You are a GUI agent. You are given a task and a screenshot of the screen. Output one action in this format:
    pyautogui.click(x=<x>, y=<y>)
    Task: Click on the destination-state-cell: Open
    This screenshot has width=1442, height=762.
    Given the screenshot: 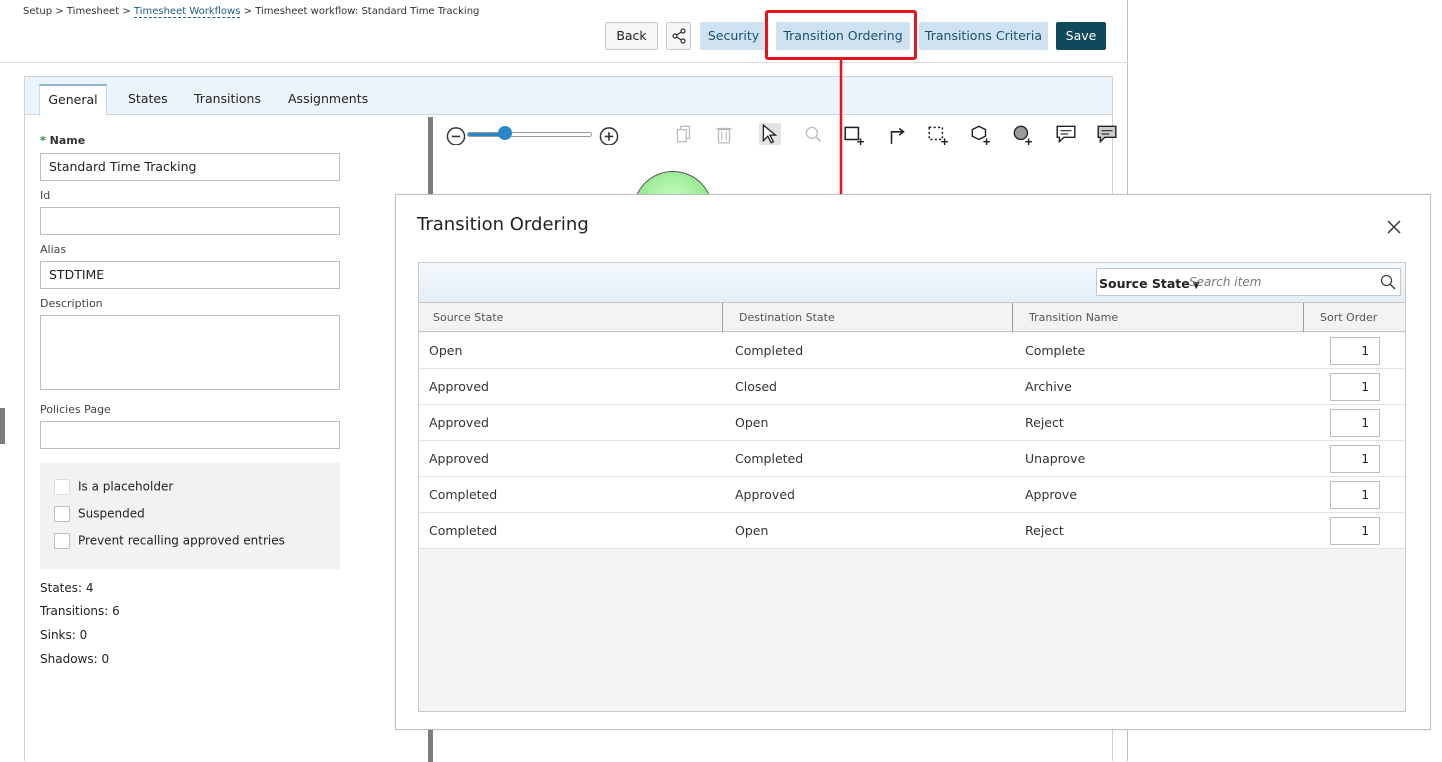 What is the action you would take?
    pyautogui.click(x=752, y=422)
    